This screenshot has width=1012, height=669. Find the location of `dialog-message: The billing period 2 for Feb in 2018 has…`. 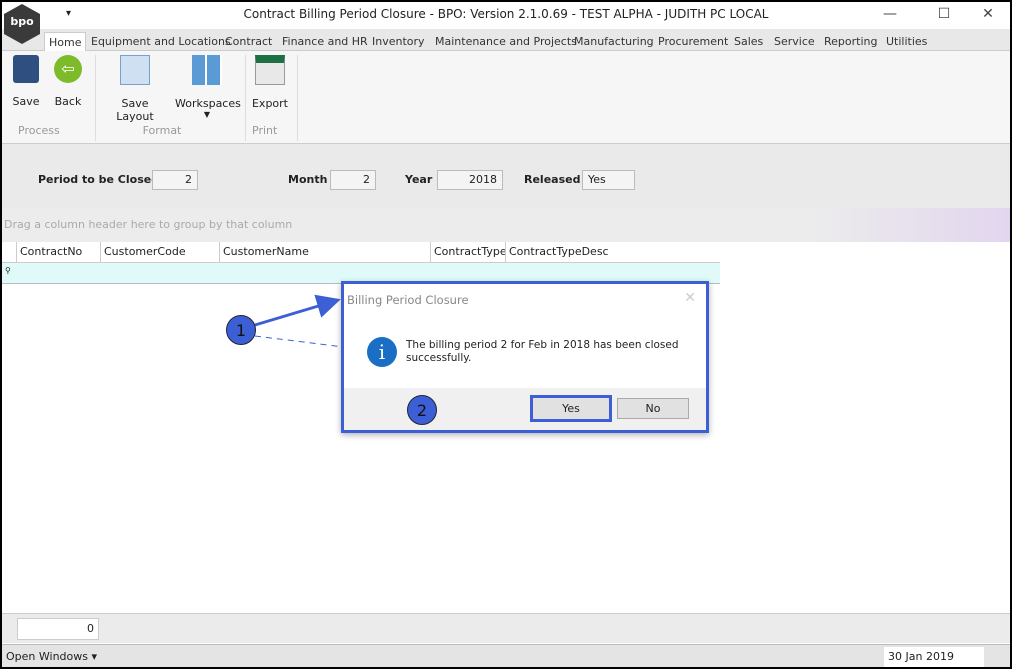

dialog-message: The billing period 2 for Feb in 2018 has… is located at coordinates (542, 351).